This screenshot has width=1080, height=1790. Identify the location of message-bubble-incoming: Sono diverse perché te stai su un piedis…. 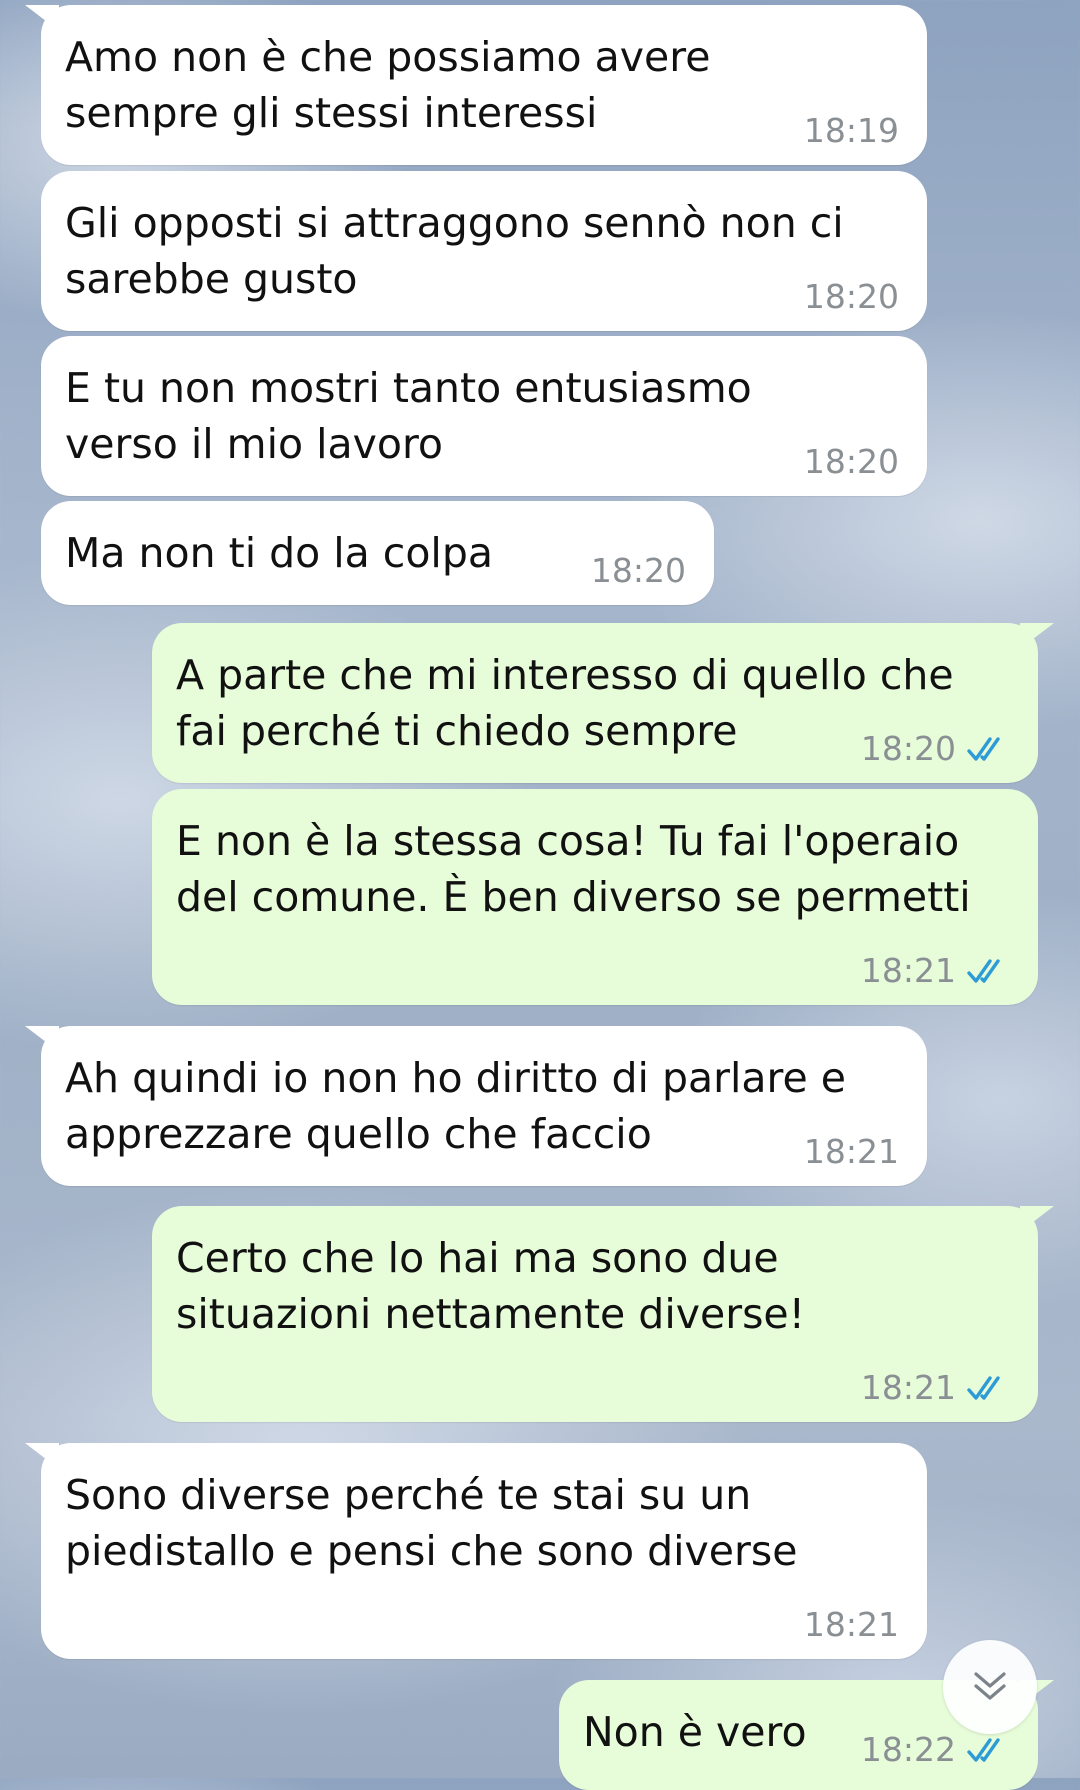
(484, 1551).